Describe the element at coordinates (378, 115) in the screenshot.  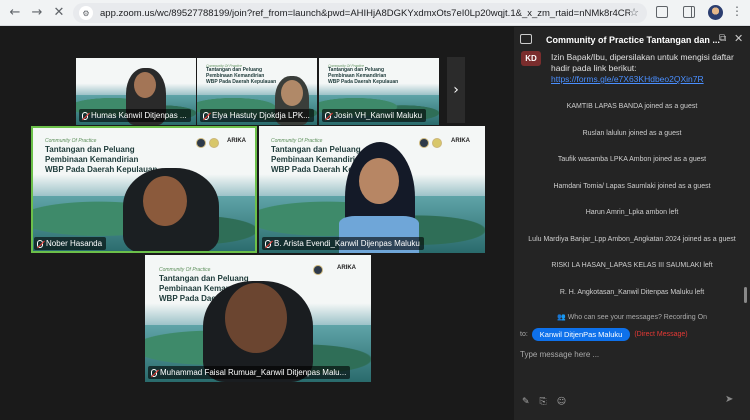
I see `participant-name: Josin VH_Kanwil Maluku` at that location.